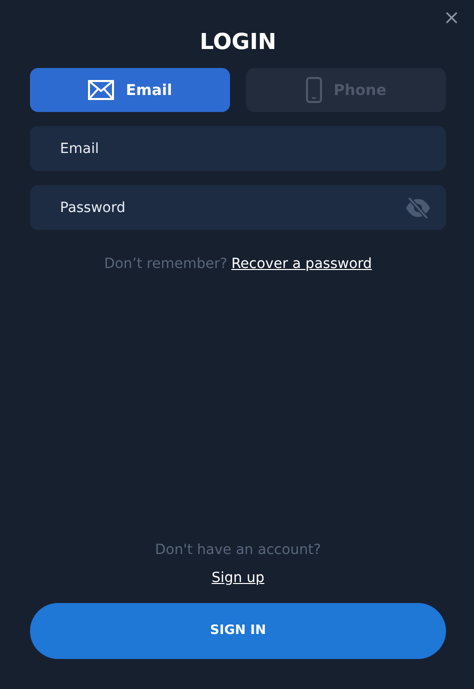 The width and height of the screenshot is (474, 689). What do you see at coordinates (451, 17) in the screenshot?
I see `close-button: ×` at bounding box center [451, 17].